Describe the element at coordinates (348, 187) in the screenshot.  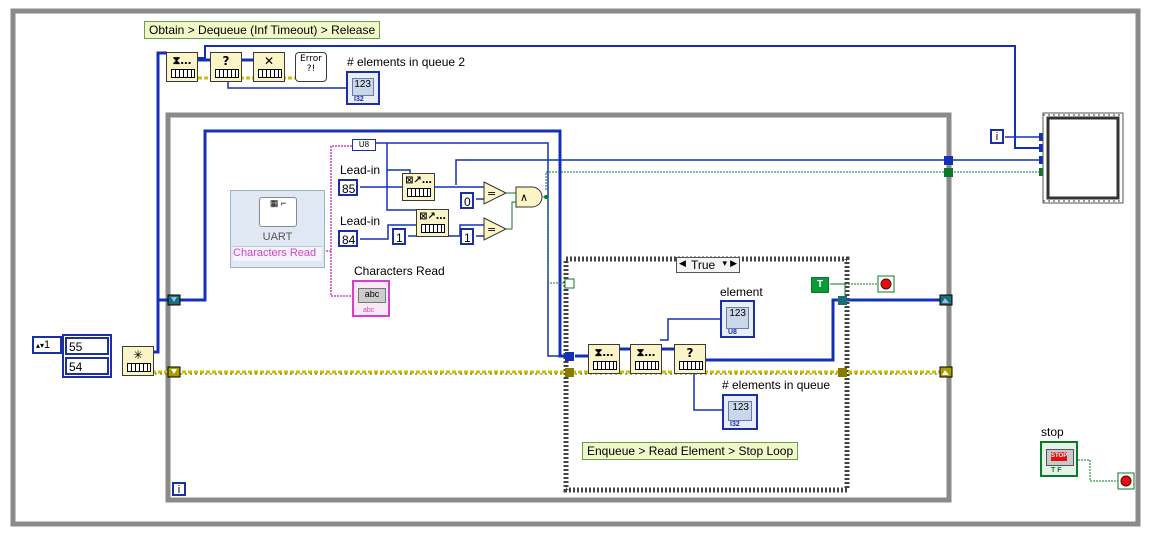
I see `lead-in-85: 85` at that location.